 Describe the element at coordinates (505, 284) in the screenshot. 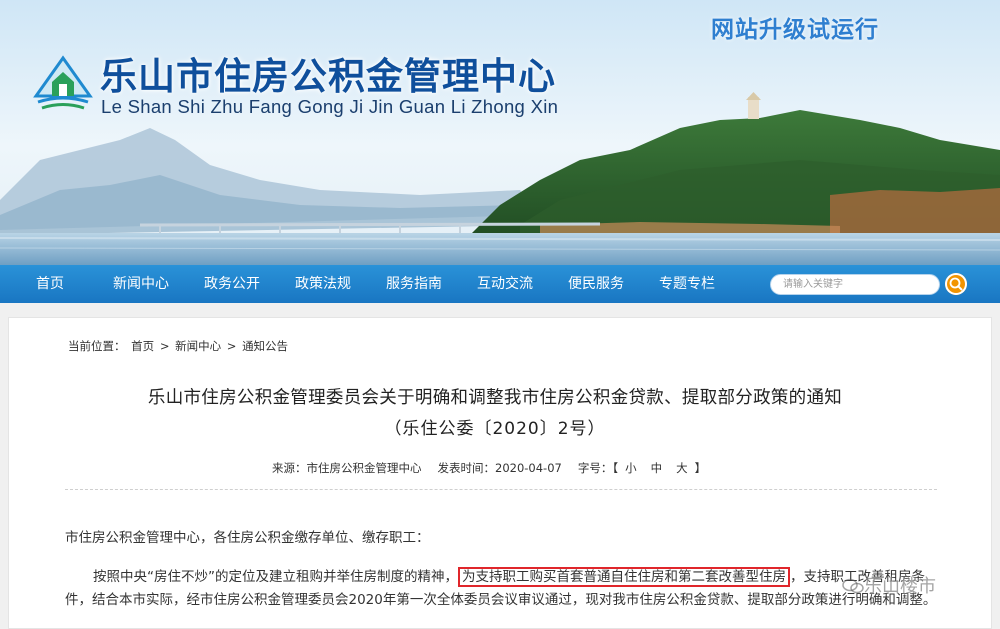

I see `nav-item-interact: 互动交流` at that location.